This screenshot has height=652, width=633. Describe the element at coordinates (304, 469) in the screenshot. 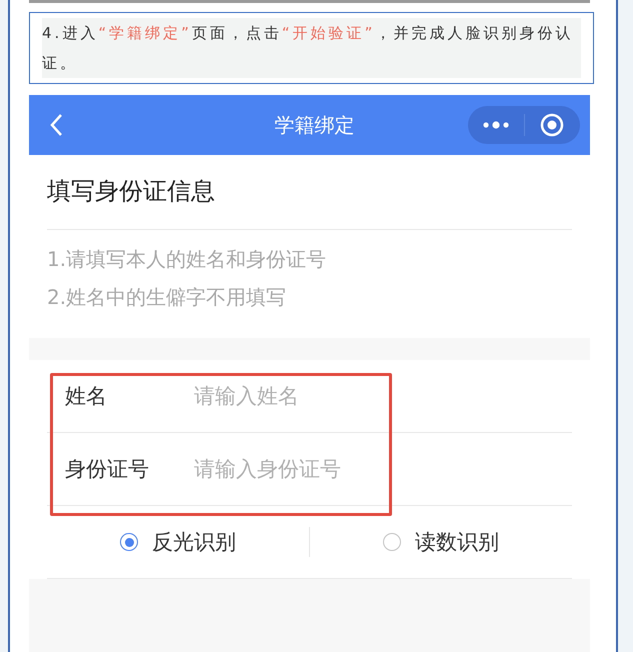

I see `input-field: 请输入身份证号` at that location.